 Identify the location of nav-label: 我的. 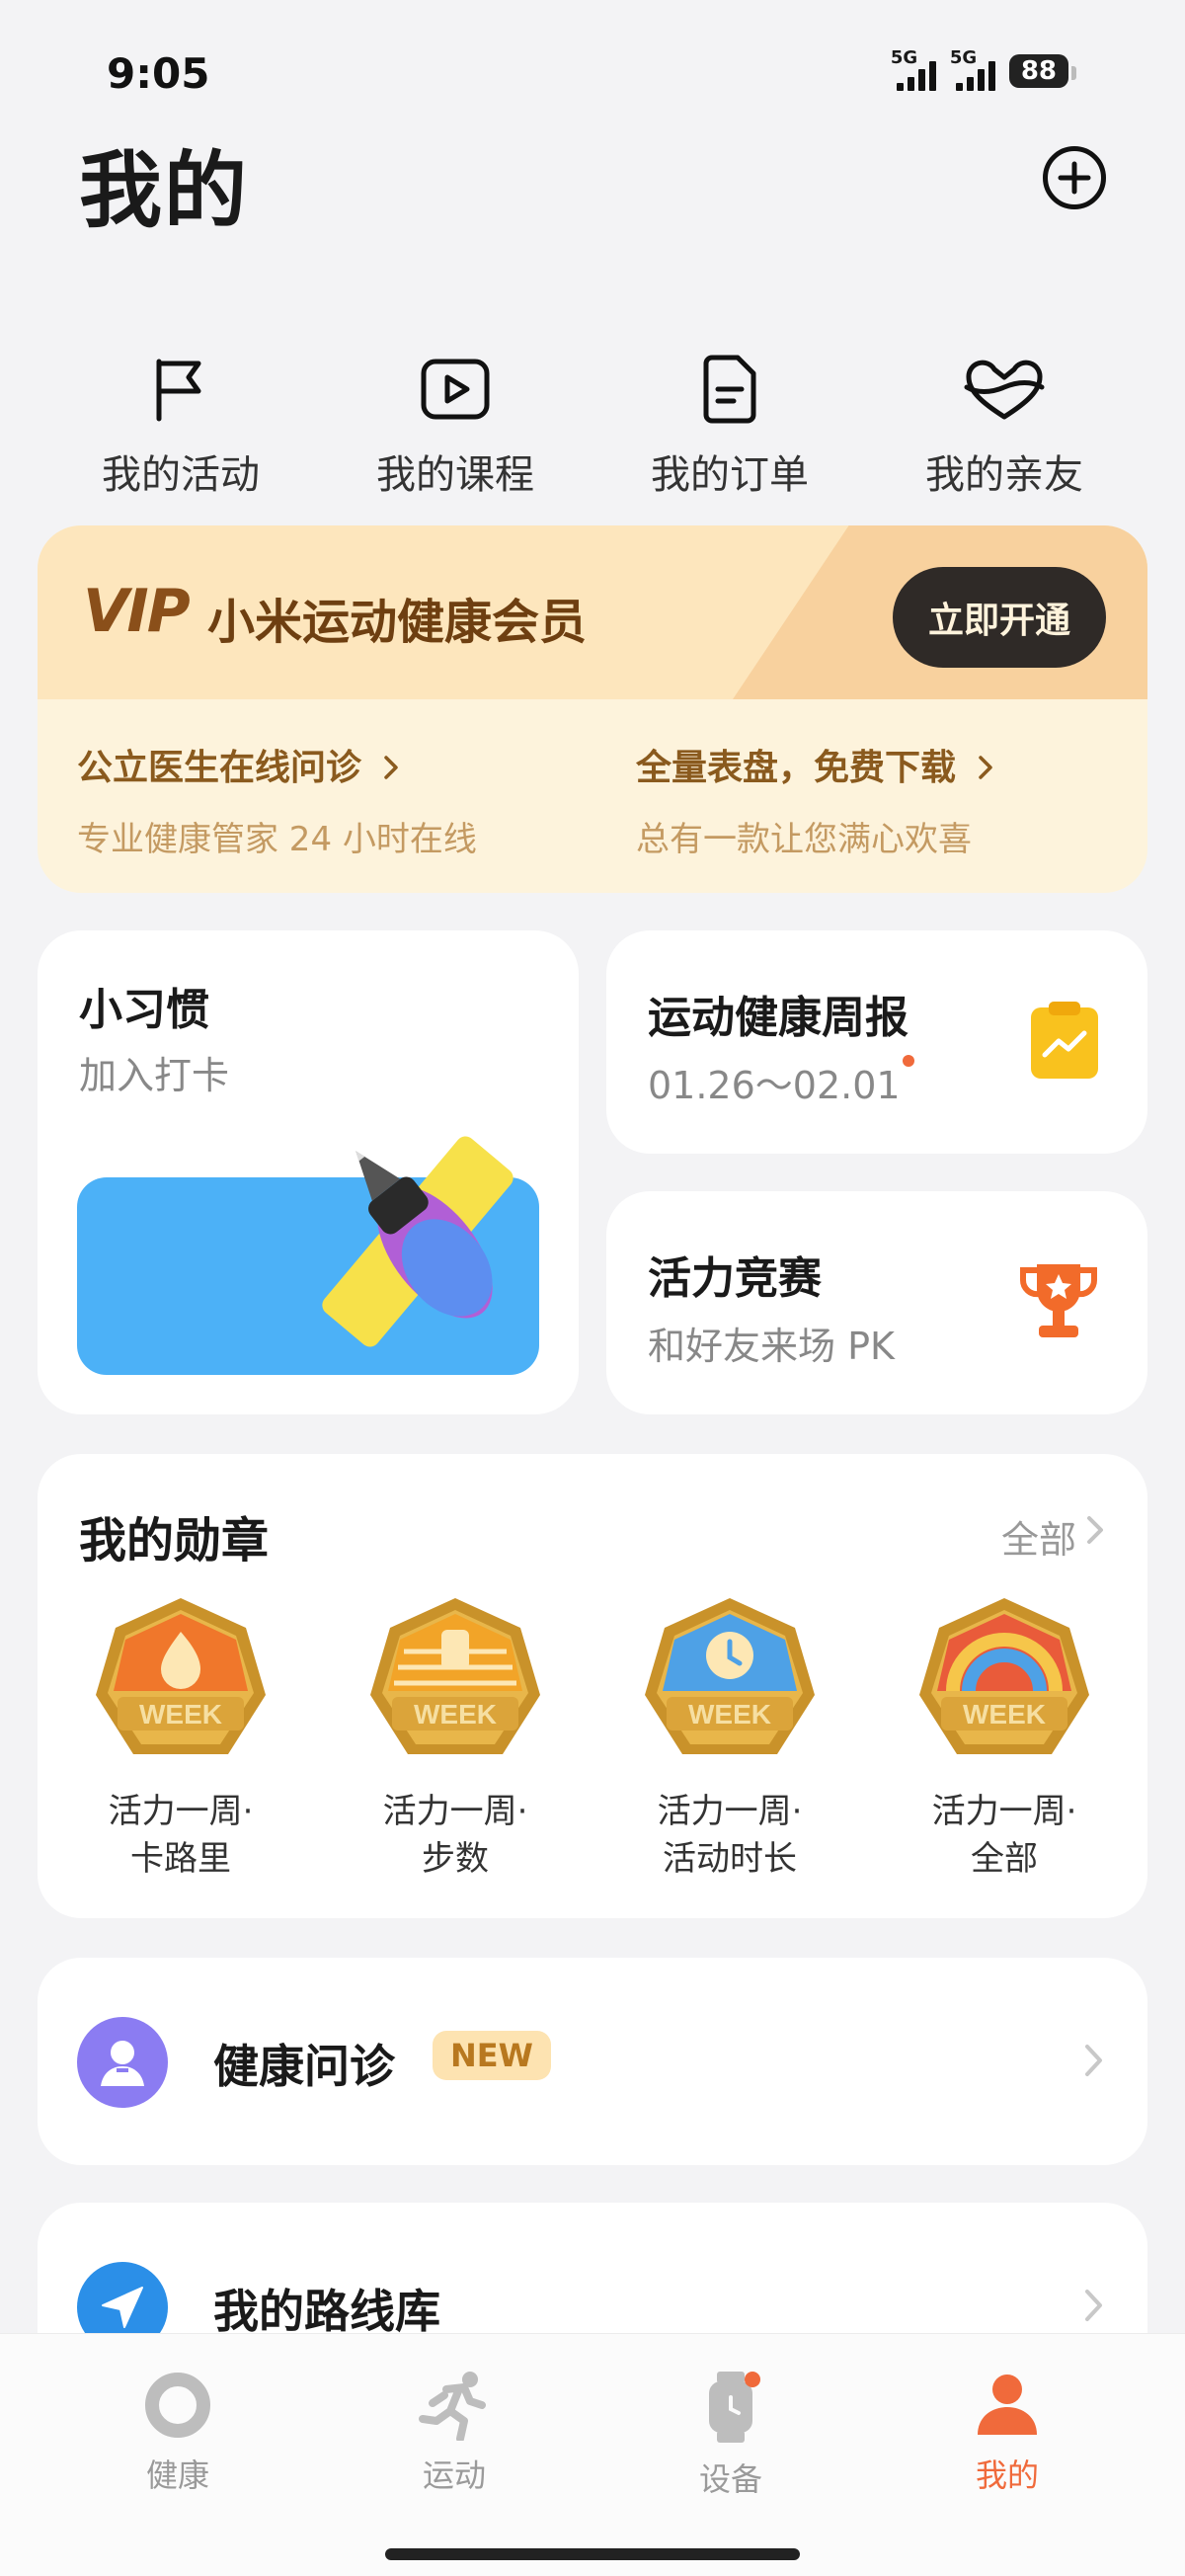
(1007, 2475).